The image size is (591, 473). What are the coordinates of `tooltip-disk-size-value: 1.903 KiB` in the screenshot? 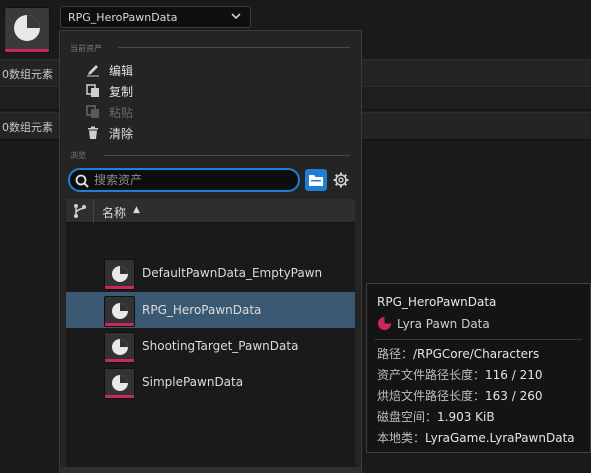 It's located at (466, 417).